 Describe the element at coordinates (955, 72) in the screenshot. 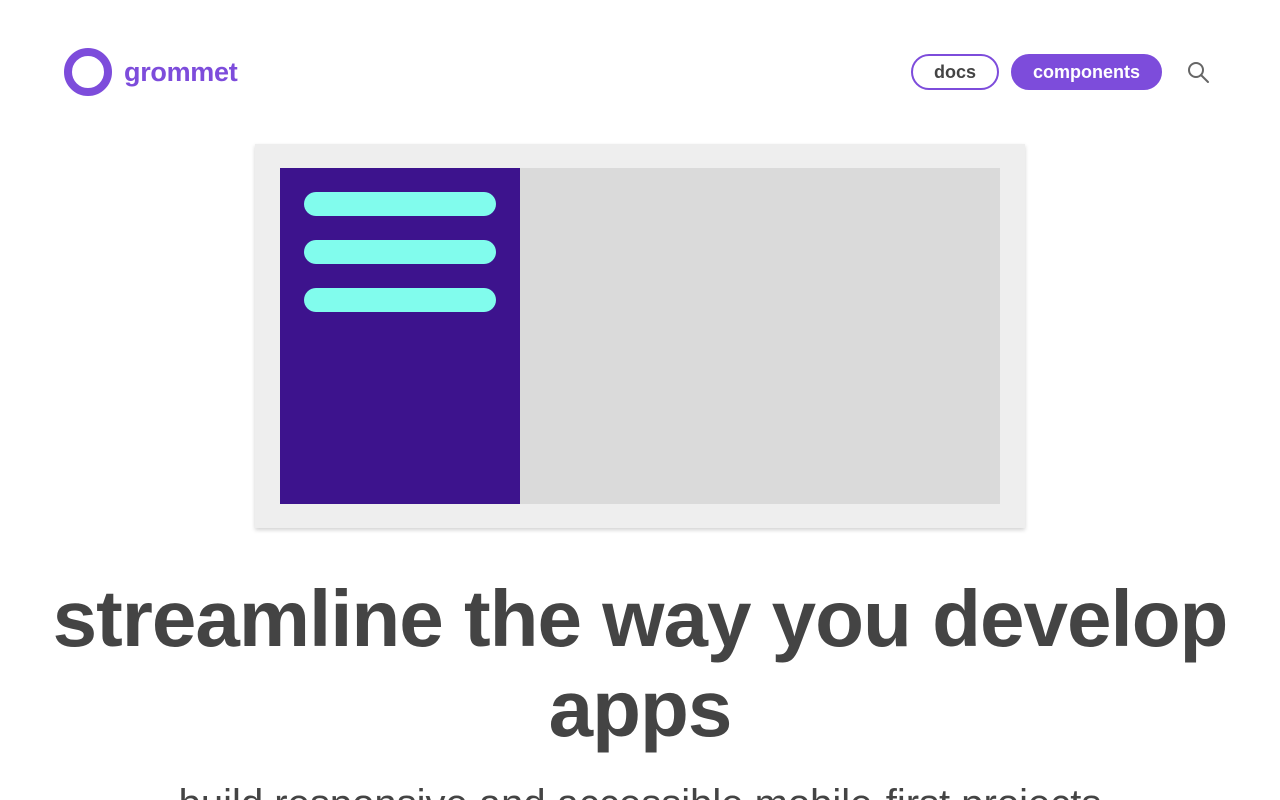

I see `docs-button: docs` at that location.